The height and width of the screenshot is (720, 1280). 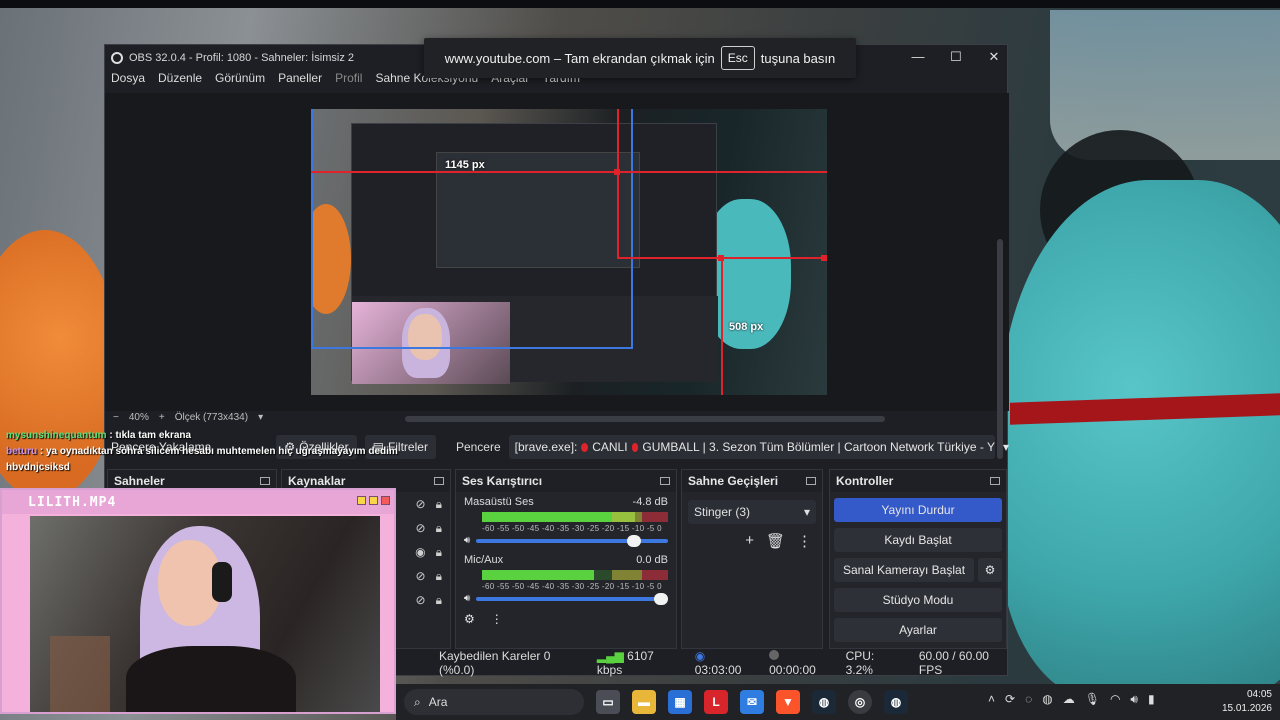 What do you see at coordinates (716, 702) in the screenshot?
I see `app-l-icon: L` at bounding box center [716, 702].